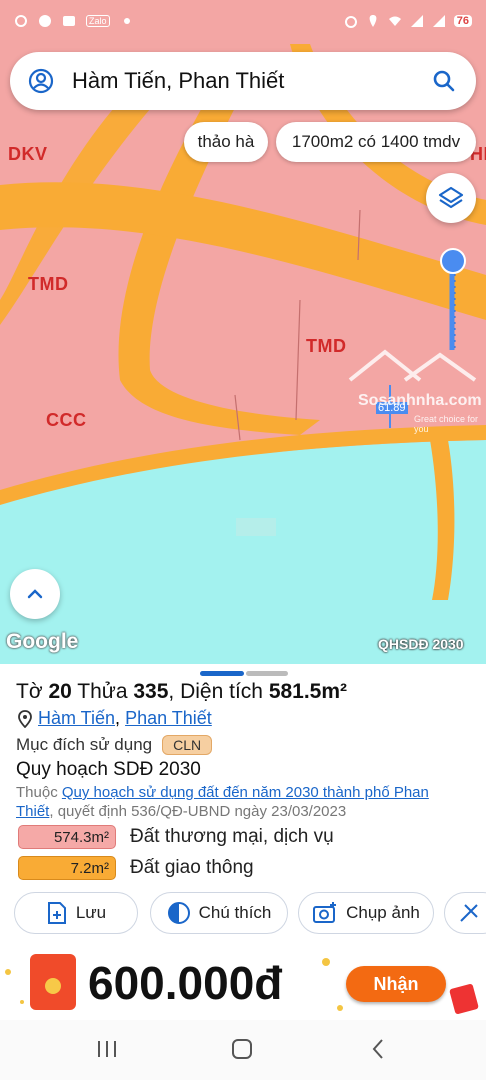 The image size is (486, 1080). I want to click on promo-amount: 600.000đ, so click(185, 983).